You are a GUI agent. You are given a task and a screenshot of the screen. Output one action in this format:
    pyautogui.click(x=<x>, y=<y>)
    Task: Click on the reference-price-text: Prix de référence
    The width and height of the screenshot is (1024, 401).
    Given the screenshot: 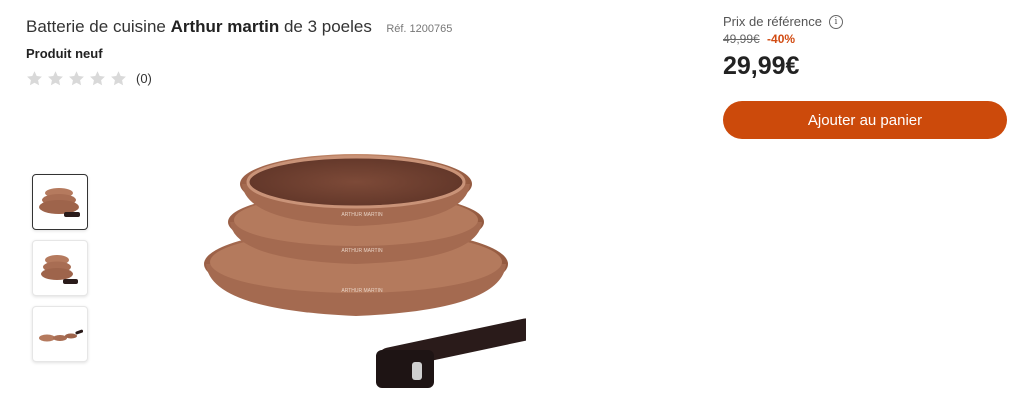 What is the action you would take?
    pyautogui.click(x=772, y=21)
    